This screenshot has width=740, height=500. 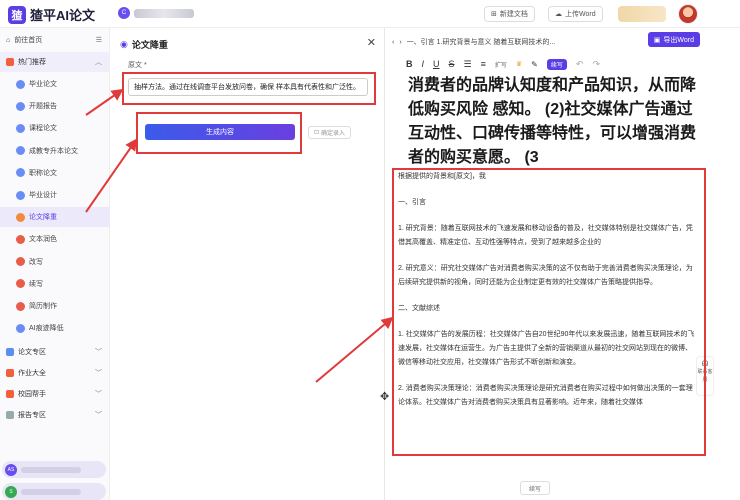 What do you see at coordinates (11, 469) in the screenshot?
I see `promo-tag-icon: AS` at bounding box center [11, 469].